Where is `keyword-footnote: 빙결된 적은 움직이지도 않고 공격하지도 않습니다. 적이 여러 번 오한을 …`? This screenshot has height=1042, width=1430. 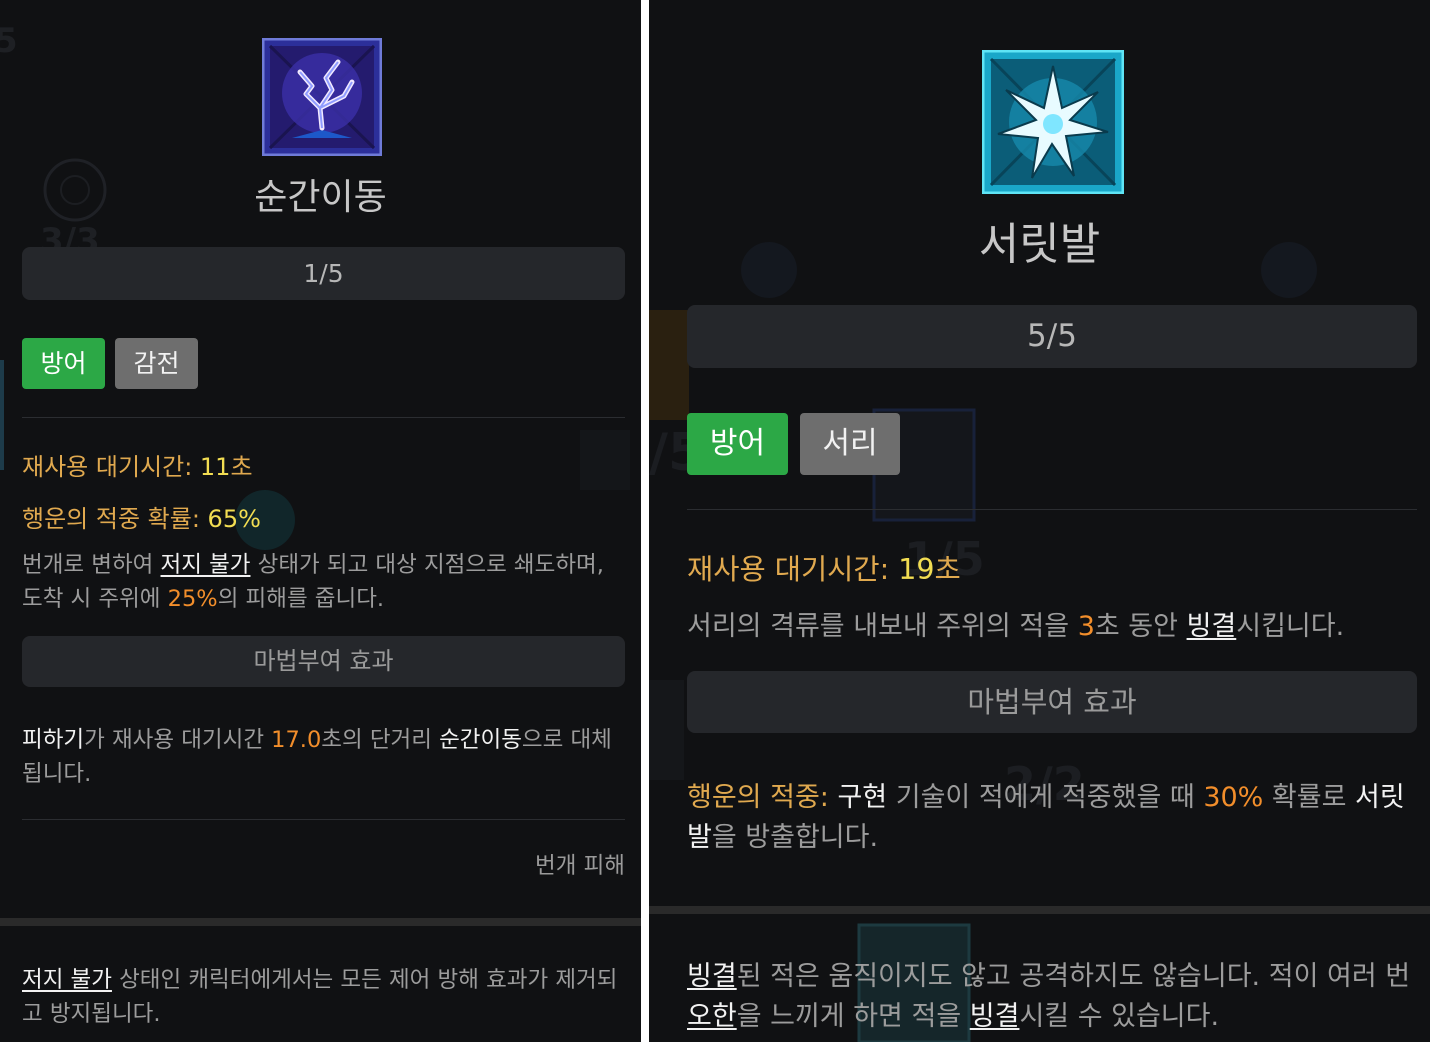 keyword-footnote: 빙결된 적은 움직이지도 않고 공격하지도 않습니다. 적이 여러 번 오한을 … is located at coordinates (1049, 996).